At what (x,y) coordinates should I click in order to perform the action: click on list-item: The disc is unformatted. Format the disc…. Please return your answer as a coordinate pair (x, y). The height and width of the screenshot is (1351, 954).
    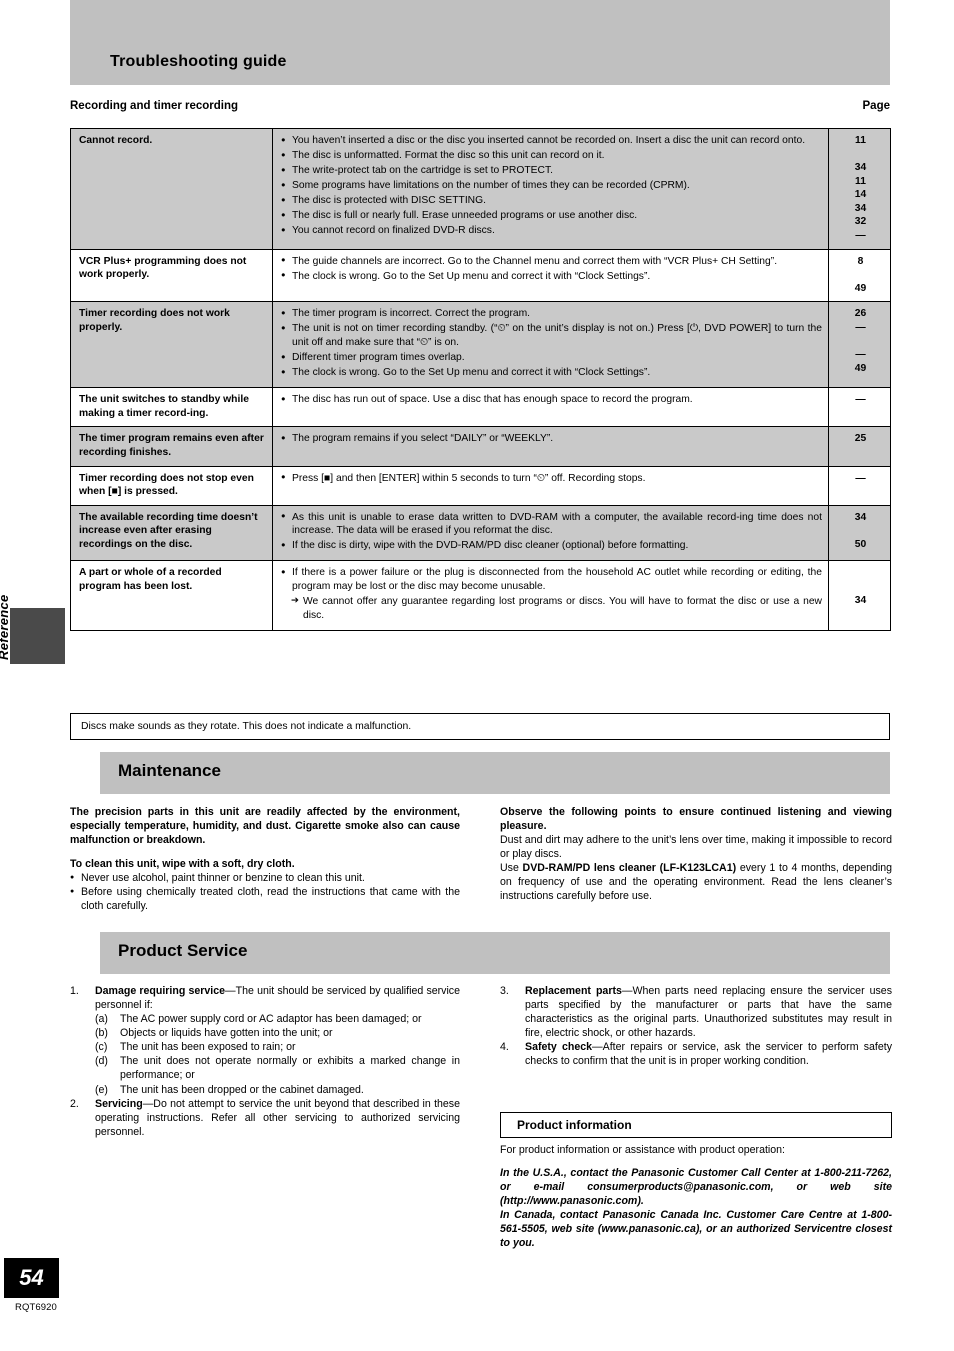
    Looking at the image, I should click on (551, 156).